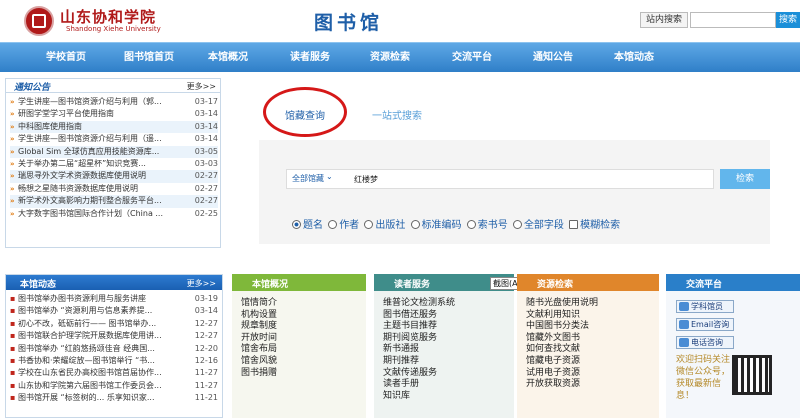 Image resolution: width=800 pixels, height=418 pixels. I want to click on nav-notices: 通知公告, so click(553, 58).